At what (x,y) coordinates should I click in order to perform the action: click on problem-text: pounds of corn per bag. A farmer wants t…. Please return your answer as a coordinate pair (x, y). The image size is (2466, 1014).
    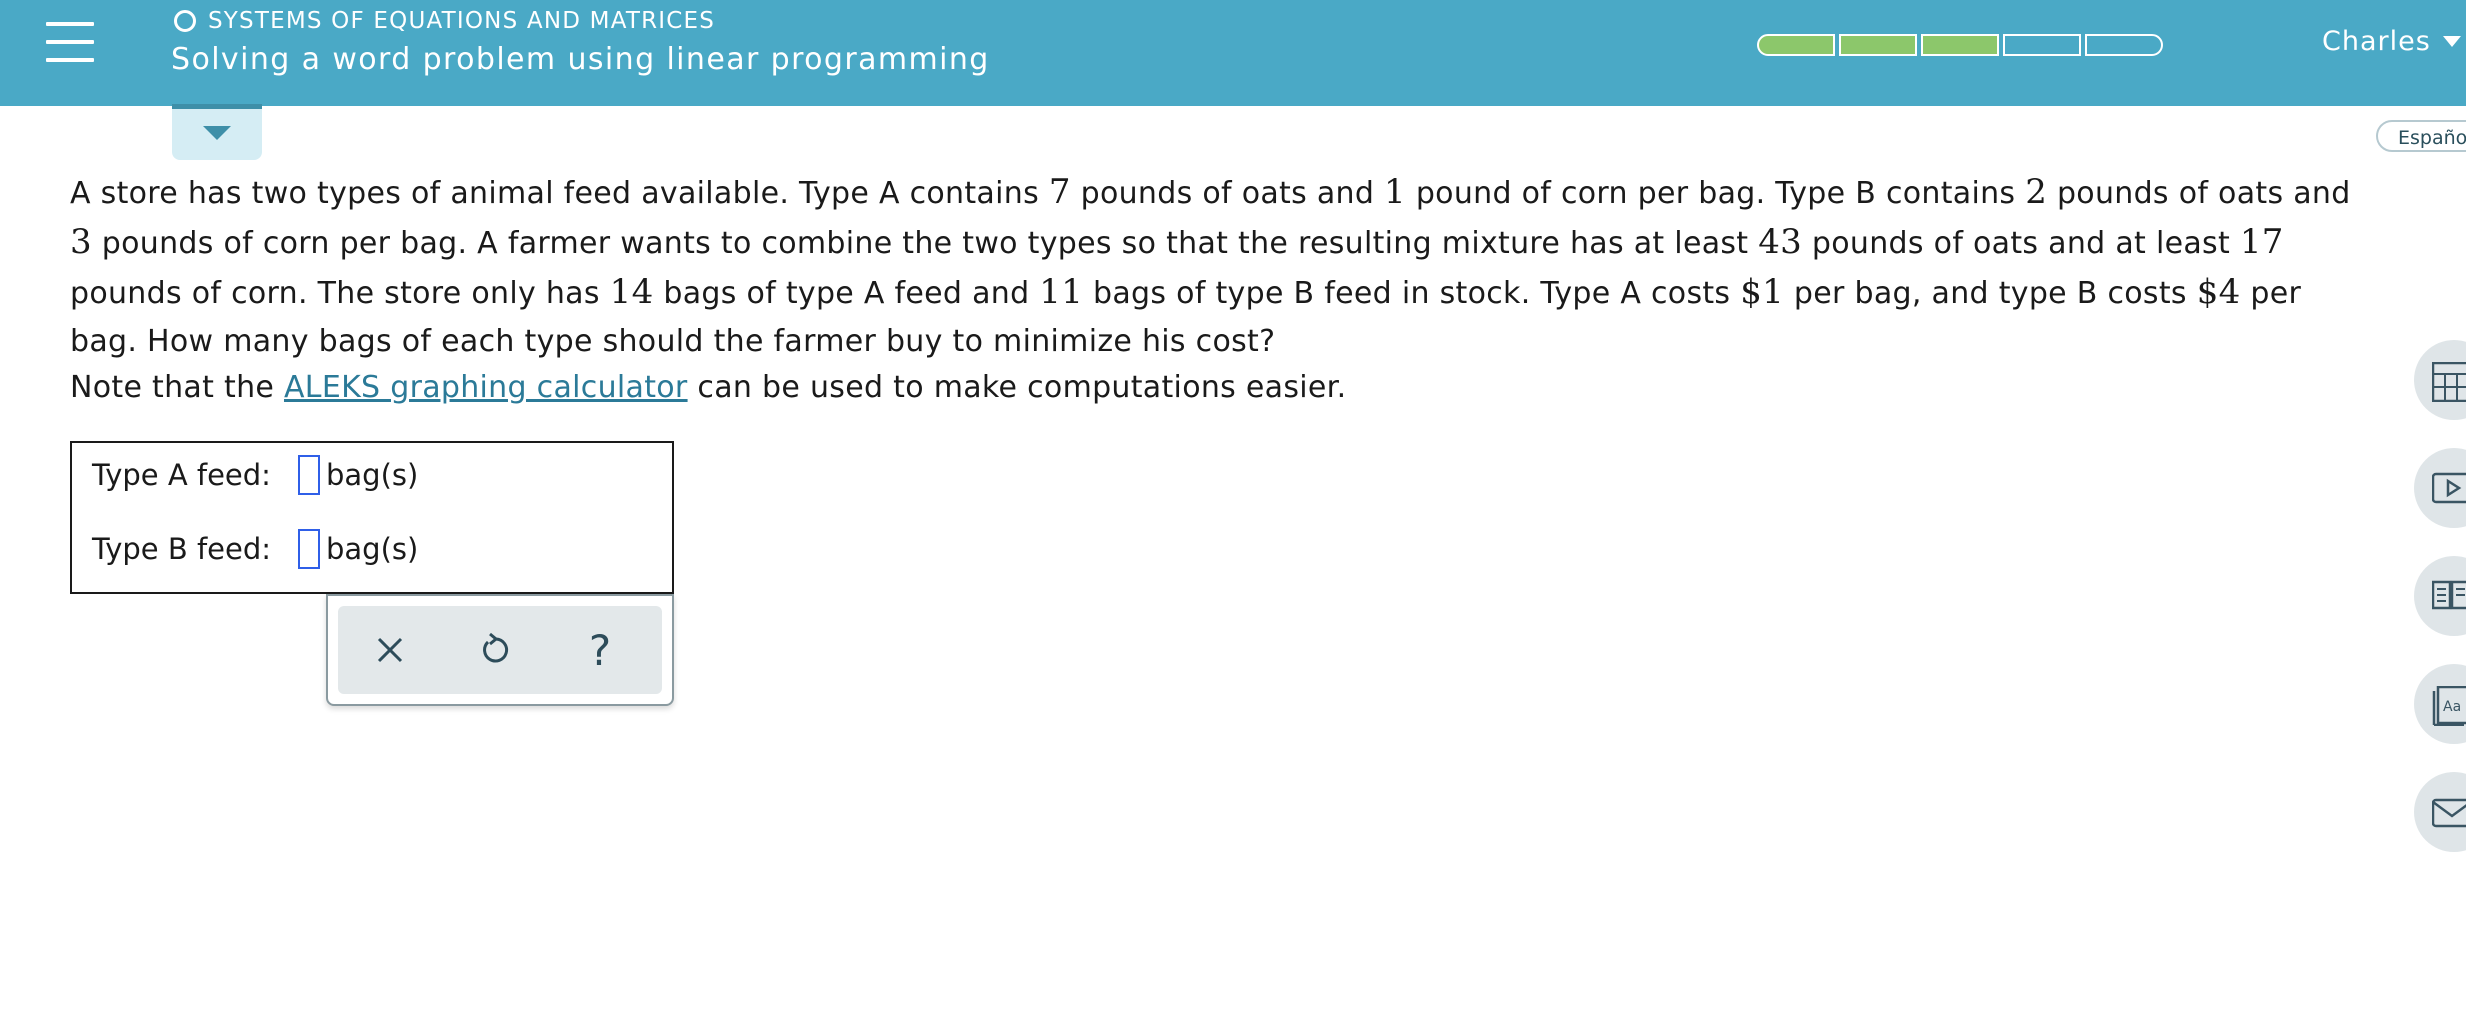
    Looking at the image, I should click on (925, 243).